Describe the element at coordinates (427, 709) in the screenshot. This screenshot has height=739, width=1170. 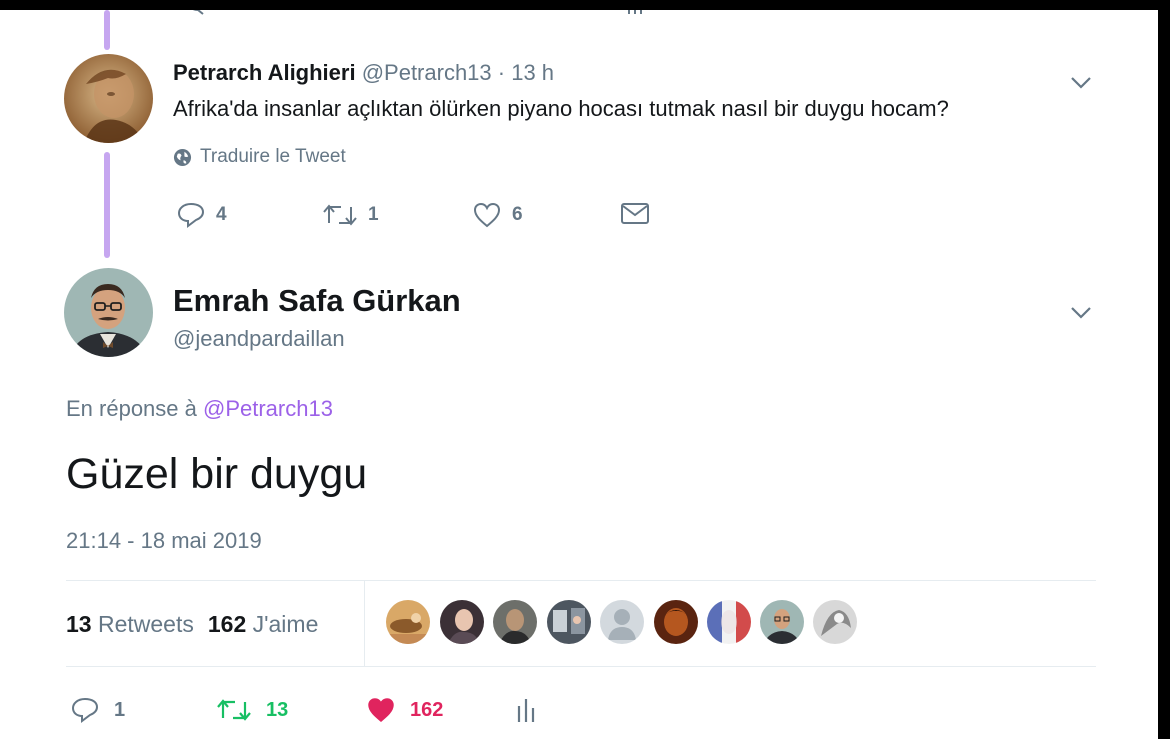
I see `like-count: 162` at that location.